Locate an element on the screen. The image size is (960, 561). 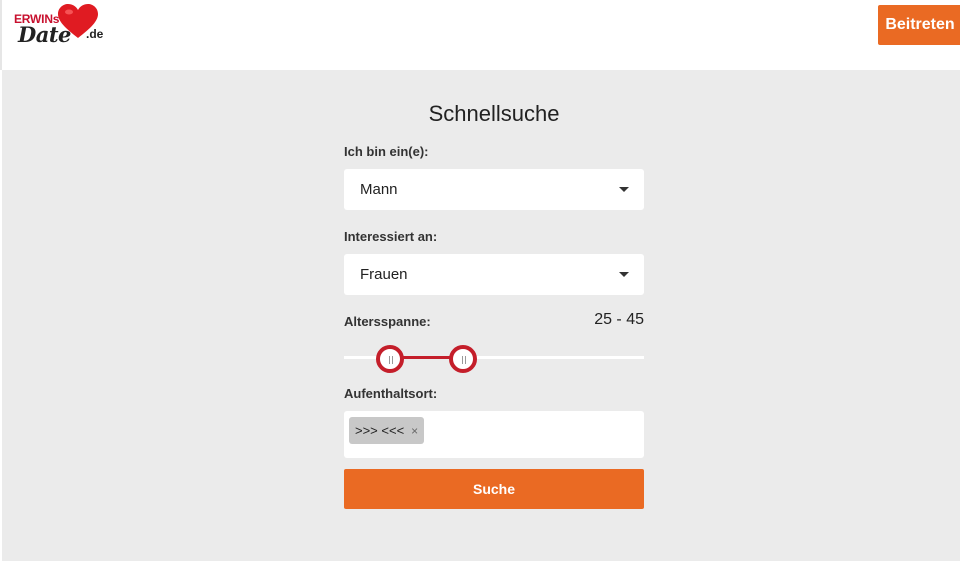
gender-select-value: Mann is located at coordinates (379, 189).